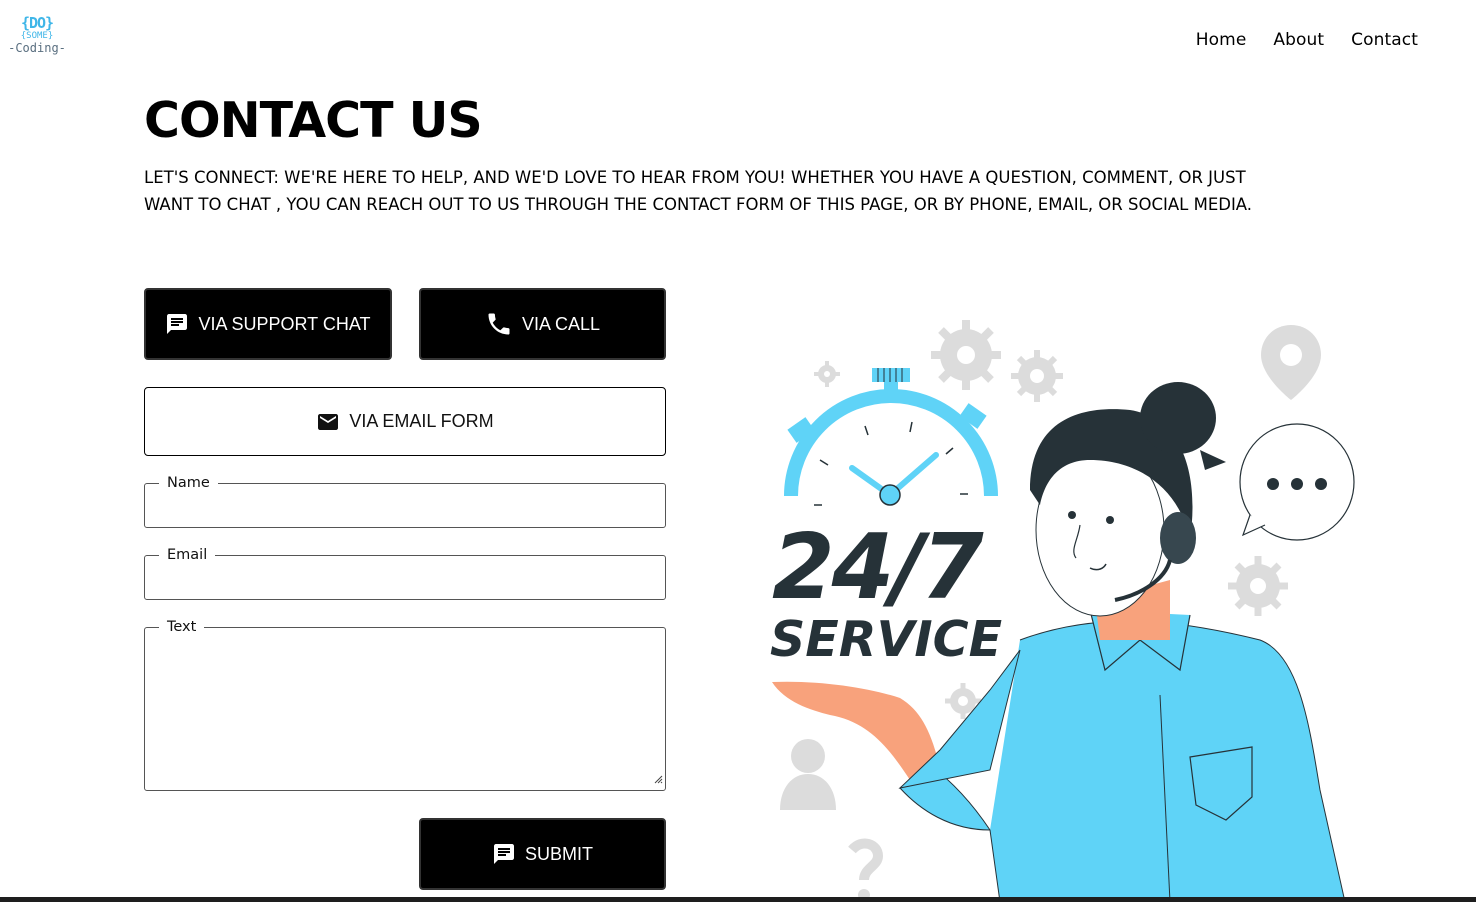 The height and width of the screenshot is (902, 1476). I want to click on via-call-label: VIA CALL, so click(561, 323).